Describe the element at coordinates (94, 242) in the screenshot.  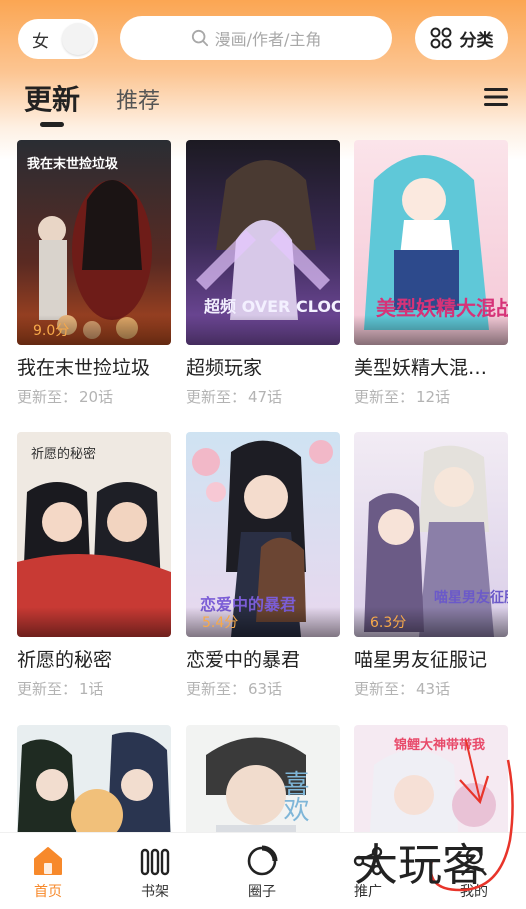
I see `comic-cover: 我在末世捡垃圾 9.0分` at that location.